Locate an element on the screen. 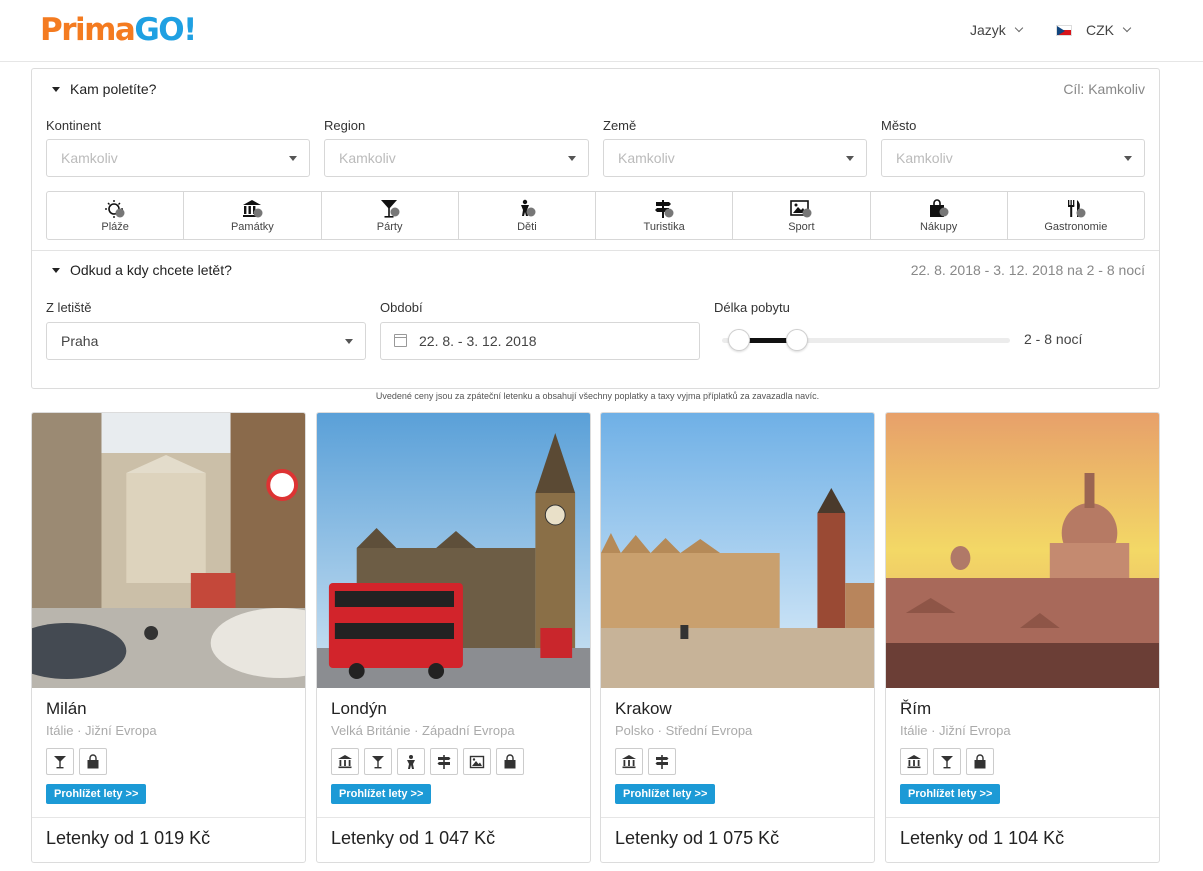 The image size is (1203, 871). stay-length-value: 2 - 8 nocí is located at coordinates (1053, 339).